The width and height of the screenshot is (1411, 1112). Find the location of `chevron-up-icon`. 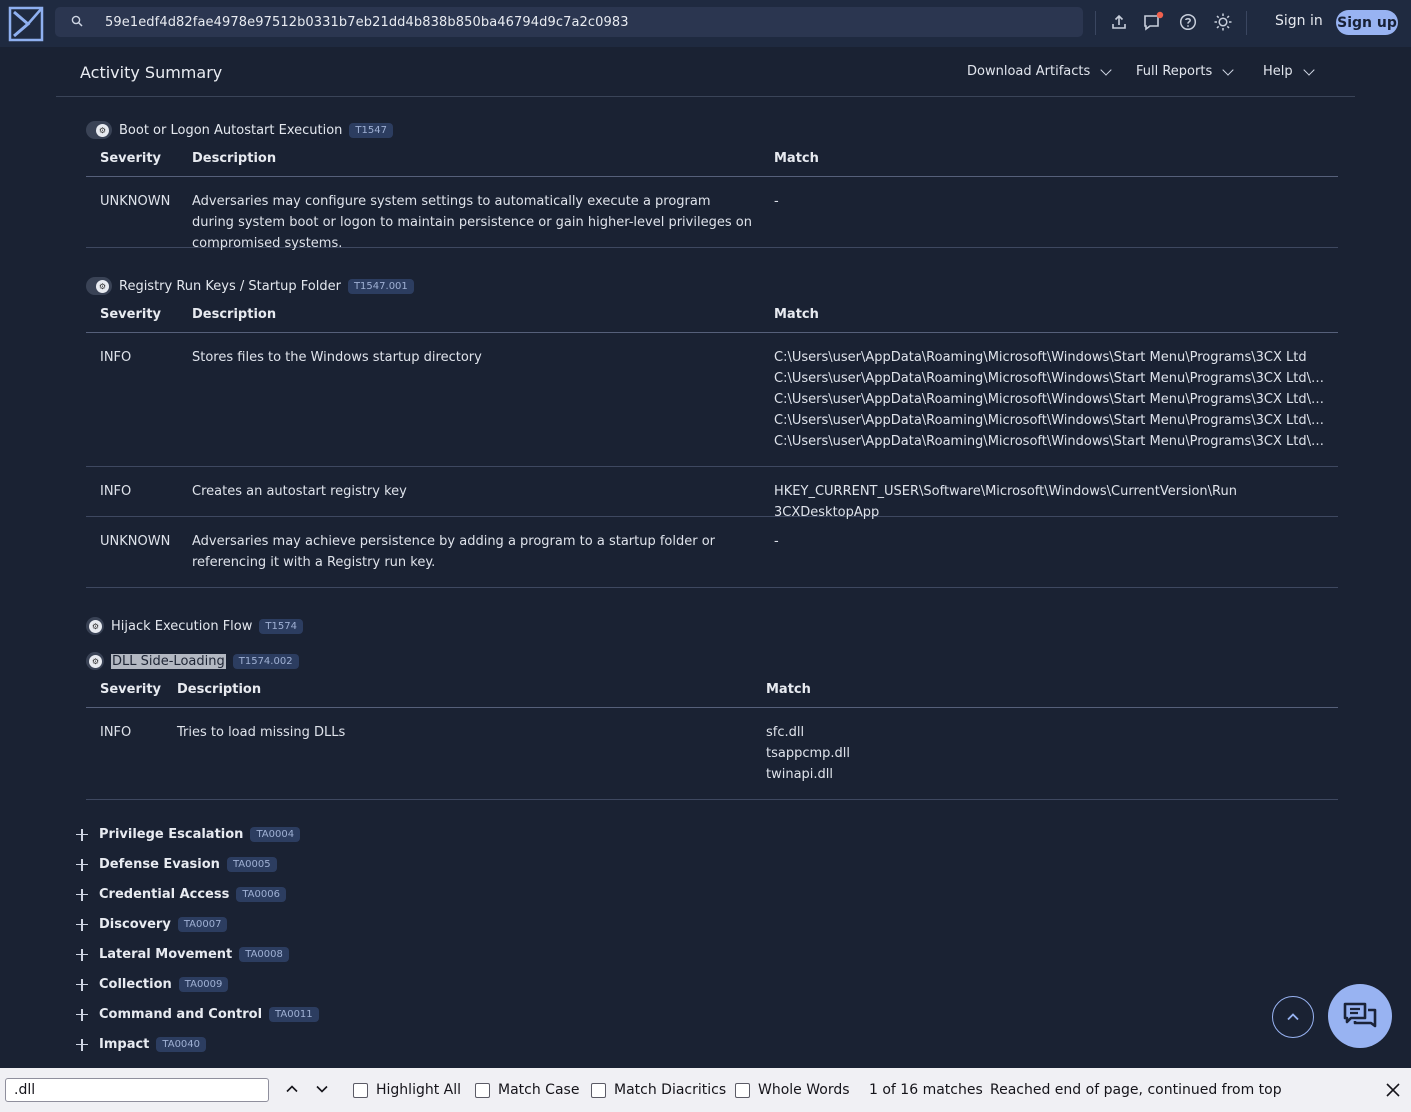

chevron-up-icon is located at coordinates (1293, 1017).